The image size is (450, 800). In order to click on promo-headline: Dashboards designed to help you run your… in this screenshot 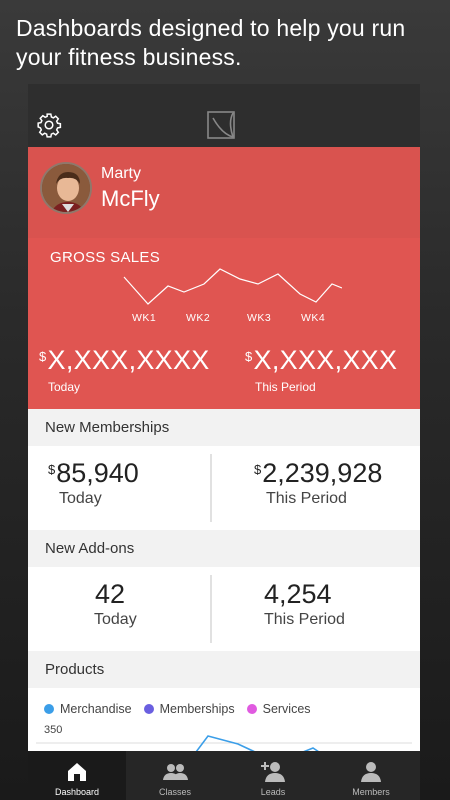, I will do `click(211, 42)`.